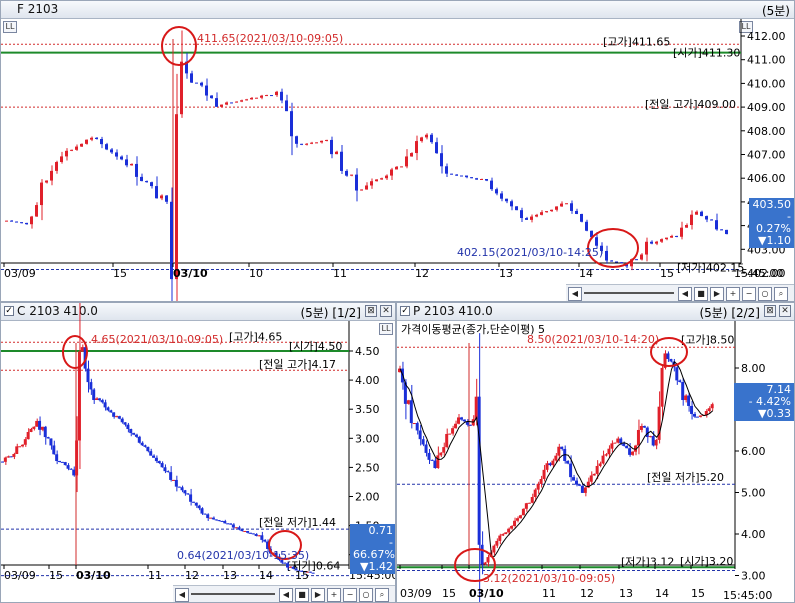 This screenshot has height=603, width=795. Describe the element at coordinates (774, 413) in the screenshot. I see `put-chg: ▼0.33` at that location.